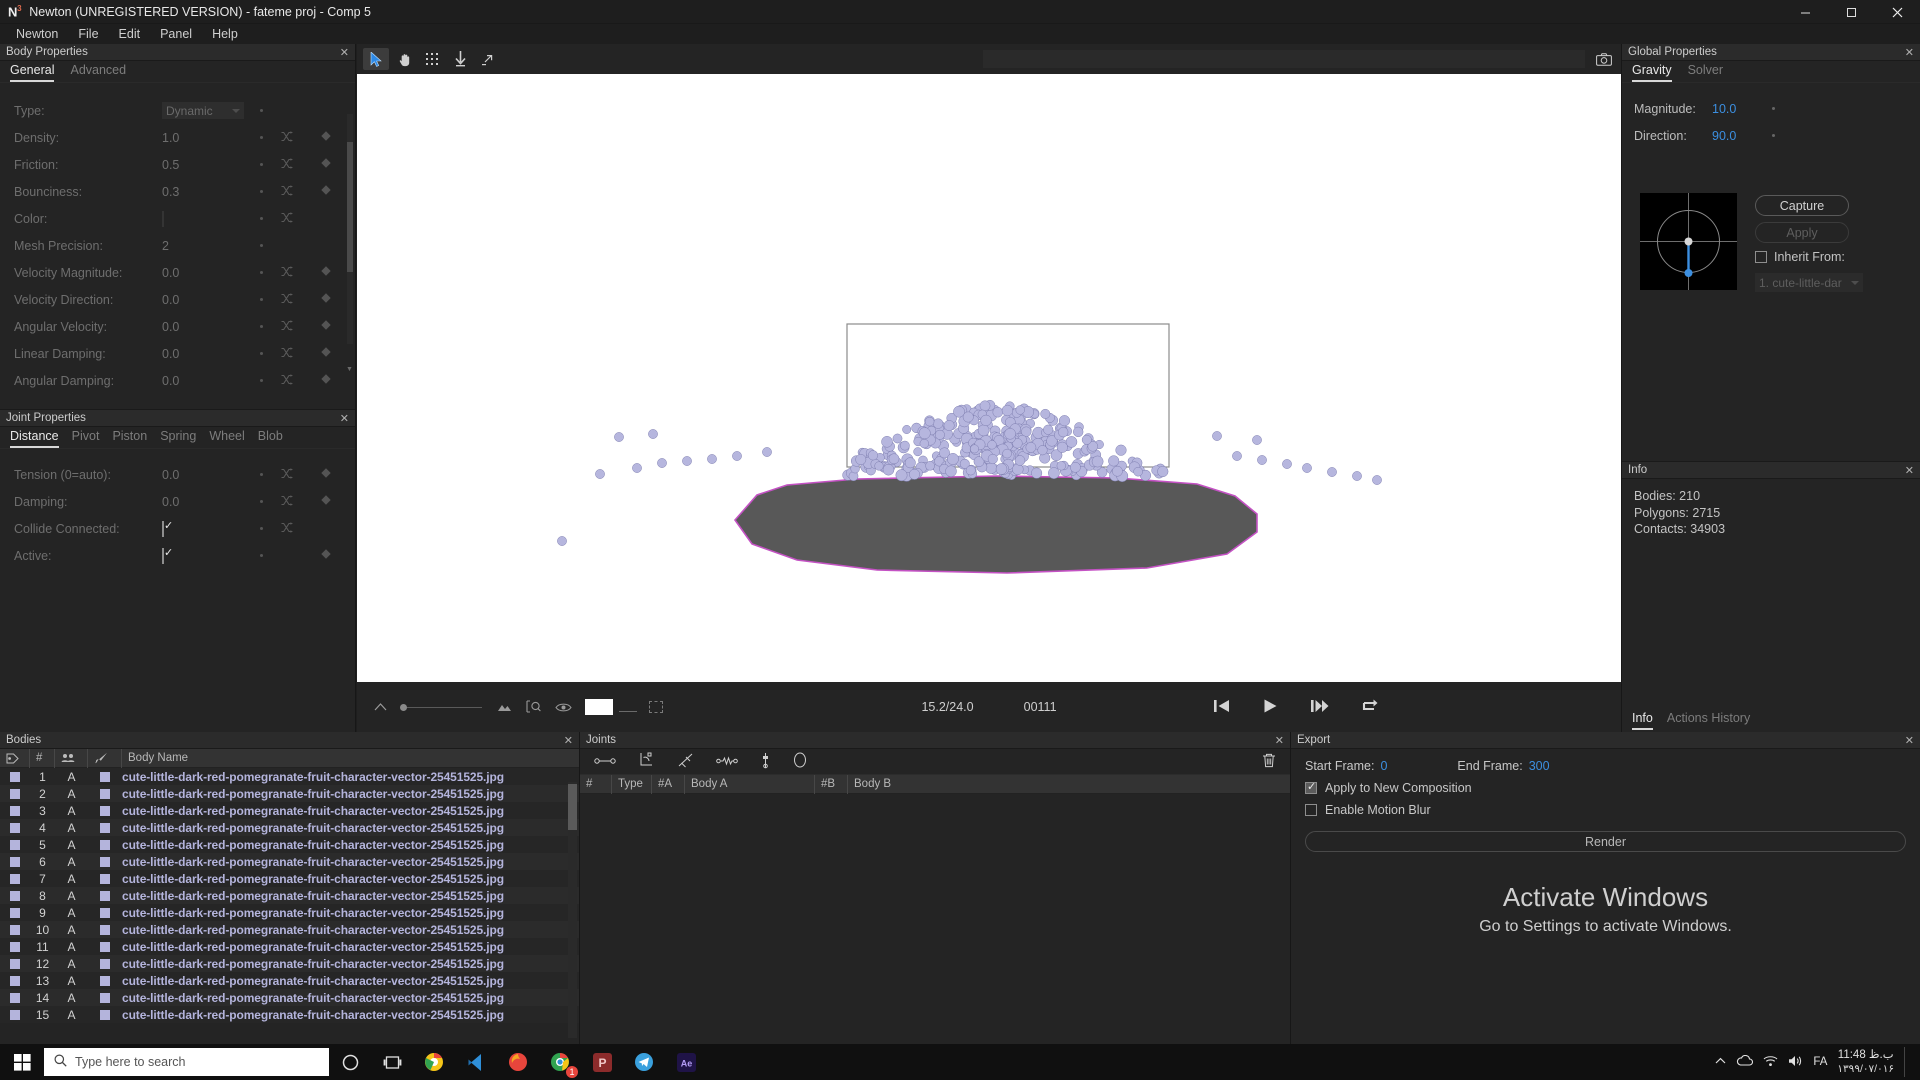  What do you see at coordinates (602, 1062) in the screenshot?
I see `photoshop-icon: P` at bounding box center [602, 1062].